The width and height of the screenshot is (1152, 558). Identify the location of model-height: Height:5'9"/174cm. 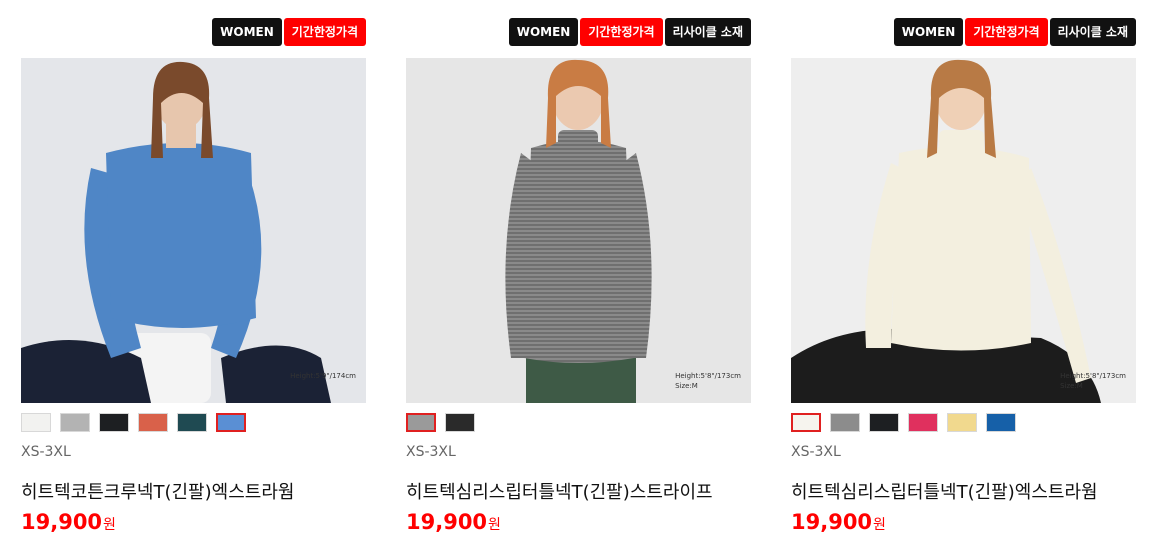
(323, 376).